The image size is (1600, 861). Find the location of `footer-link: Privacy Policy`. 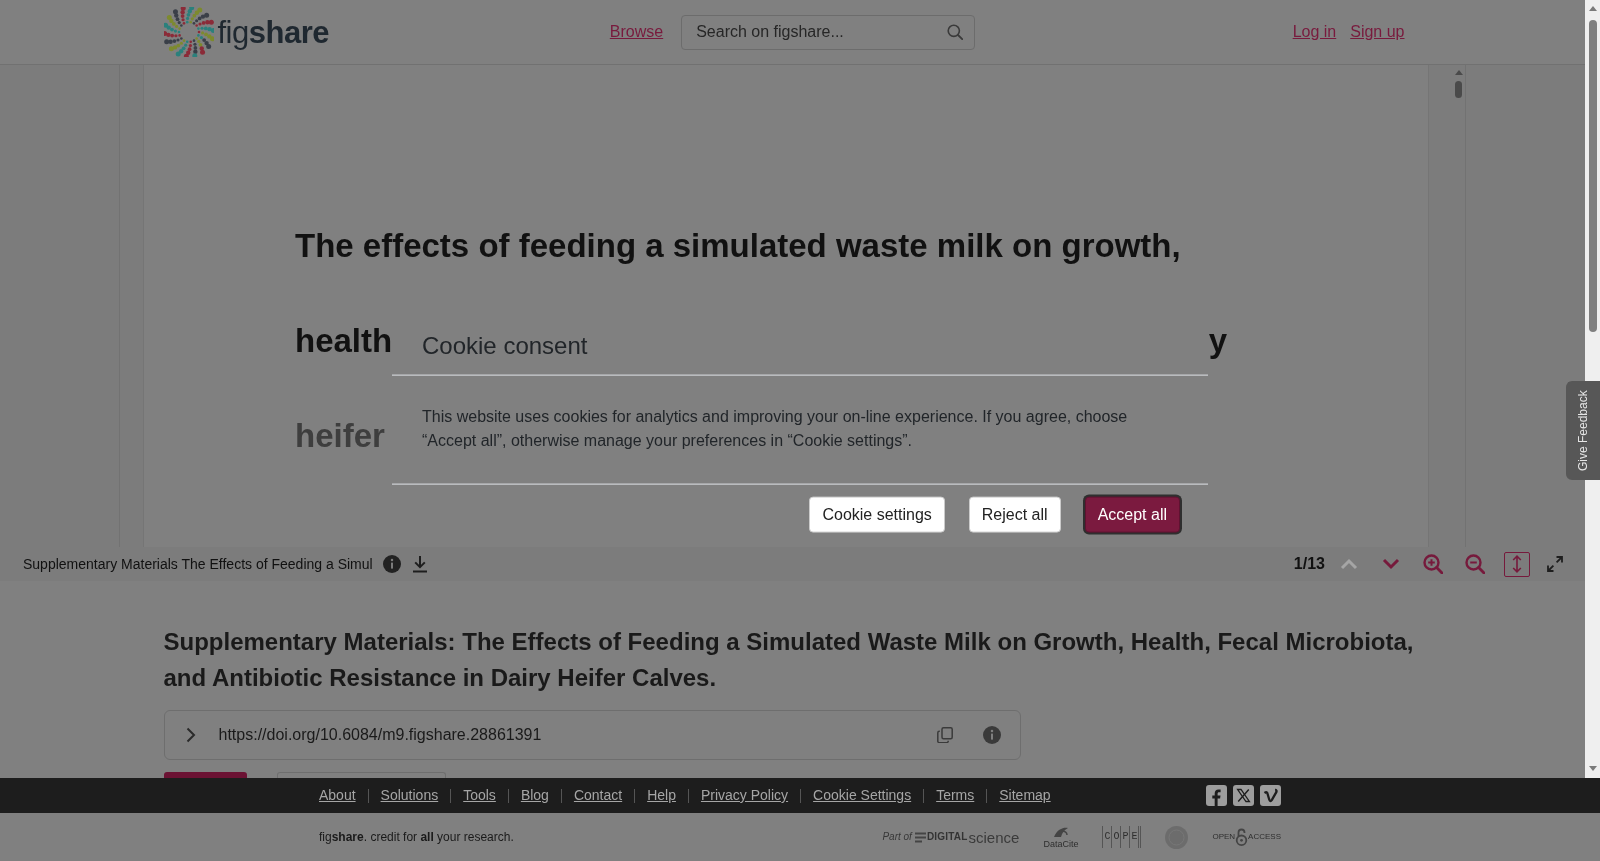

footer-link: Privacy Policy is located at coordinates (744, 795).